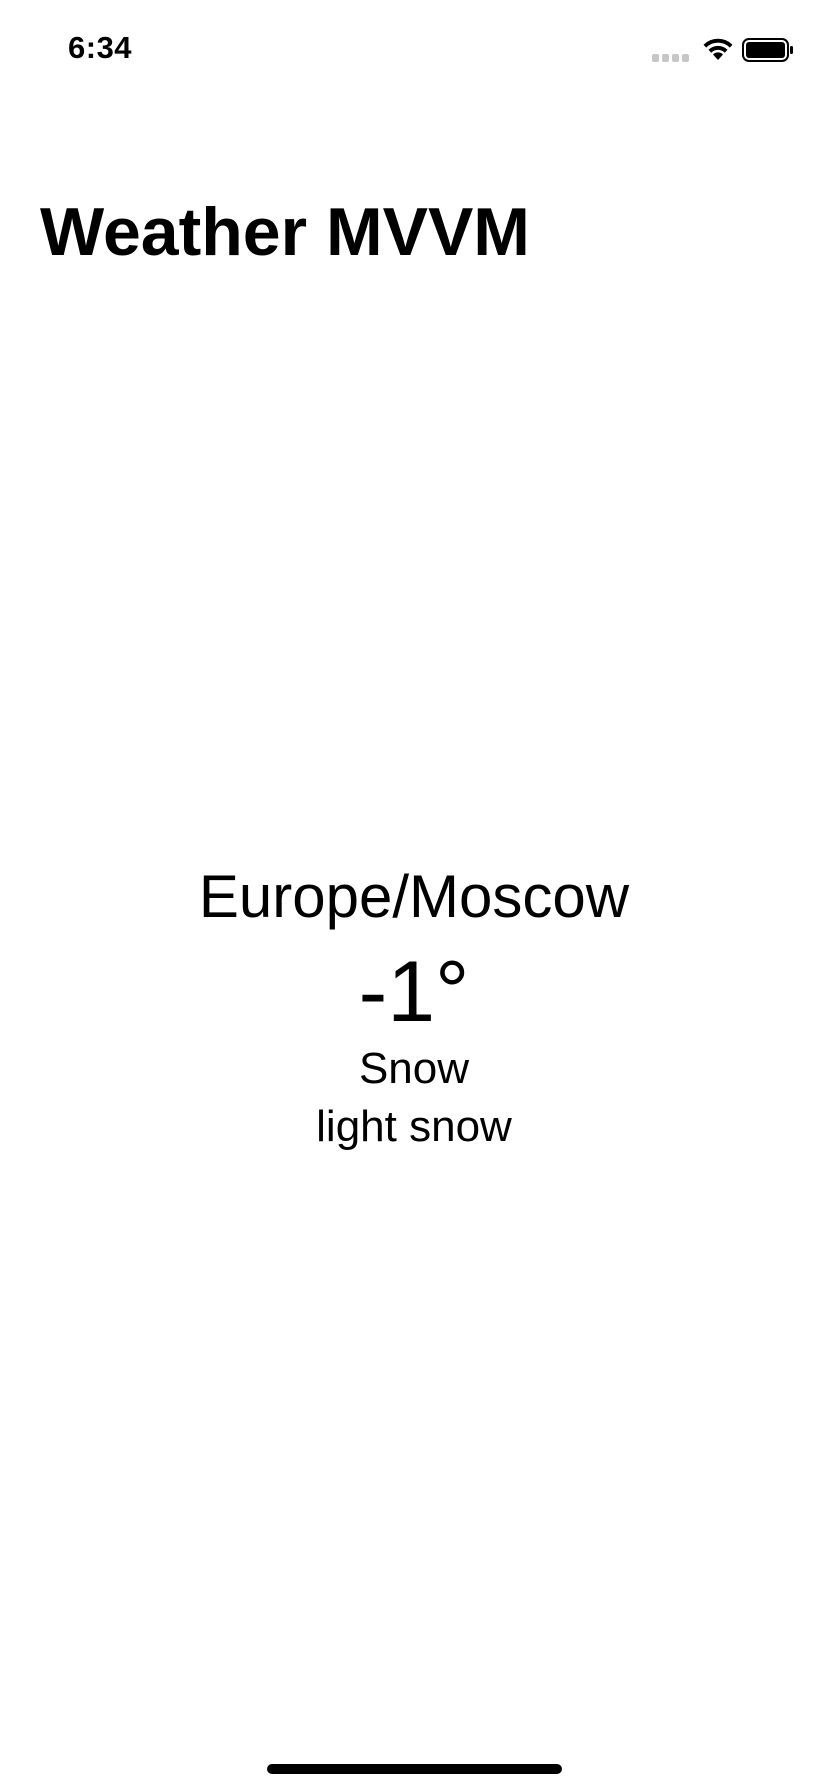 Image resolution: width=828 pixels, height=1792 pixels. I want to click on status-time: 6:34, so click(100, 47).